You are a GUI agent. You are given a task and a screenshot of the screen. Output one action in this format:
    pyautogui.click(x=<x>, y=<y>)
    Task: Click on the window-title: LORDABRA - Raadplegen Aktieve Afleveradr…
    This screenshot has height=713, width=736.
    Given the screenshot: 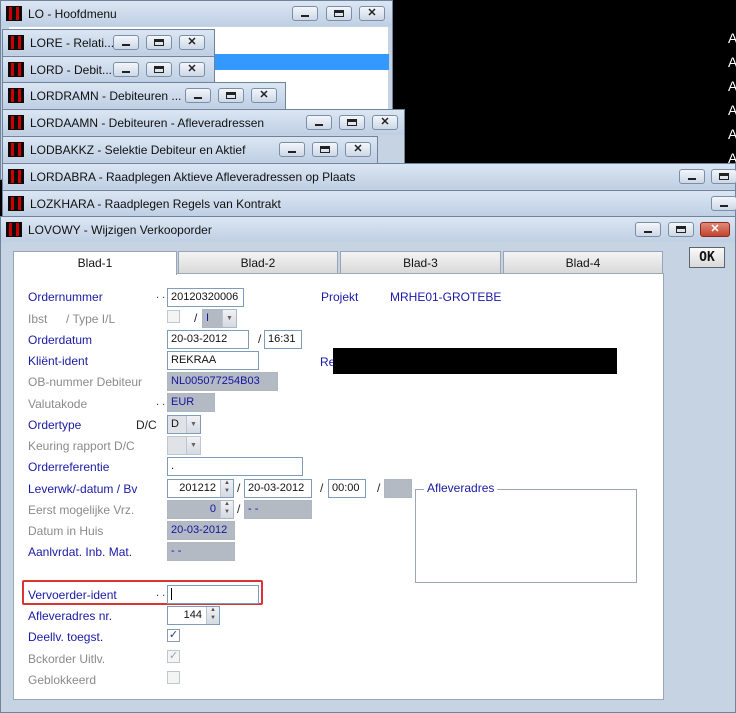 What is the action you would take?
    pyautogui.click(x=193, y=177)
    